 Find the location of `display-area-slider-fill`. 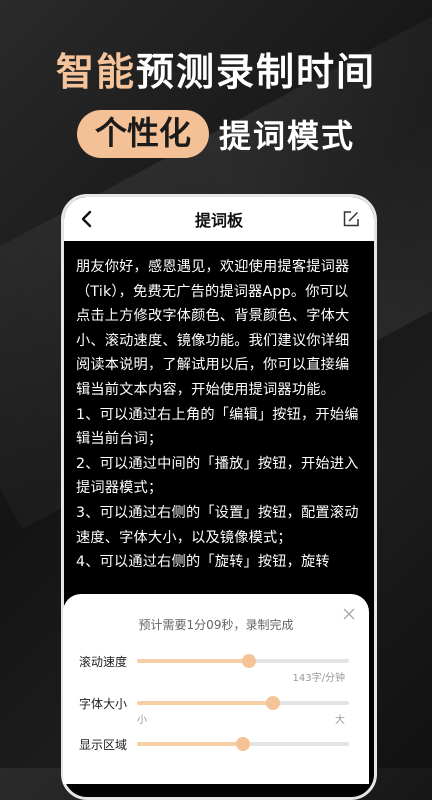

display-area-slider-fill is located at coordinates (190, 744).